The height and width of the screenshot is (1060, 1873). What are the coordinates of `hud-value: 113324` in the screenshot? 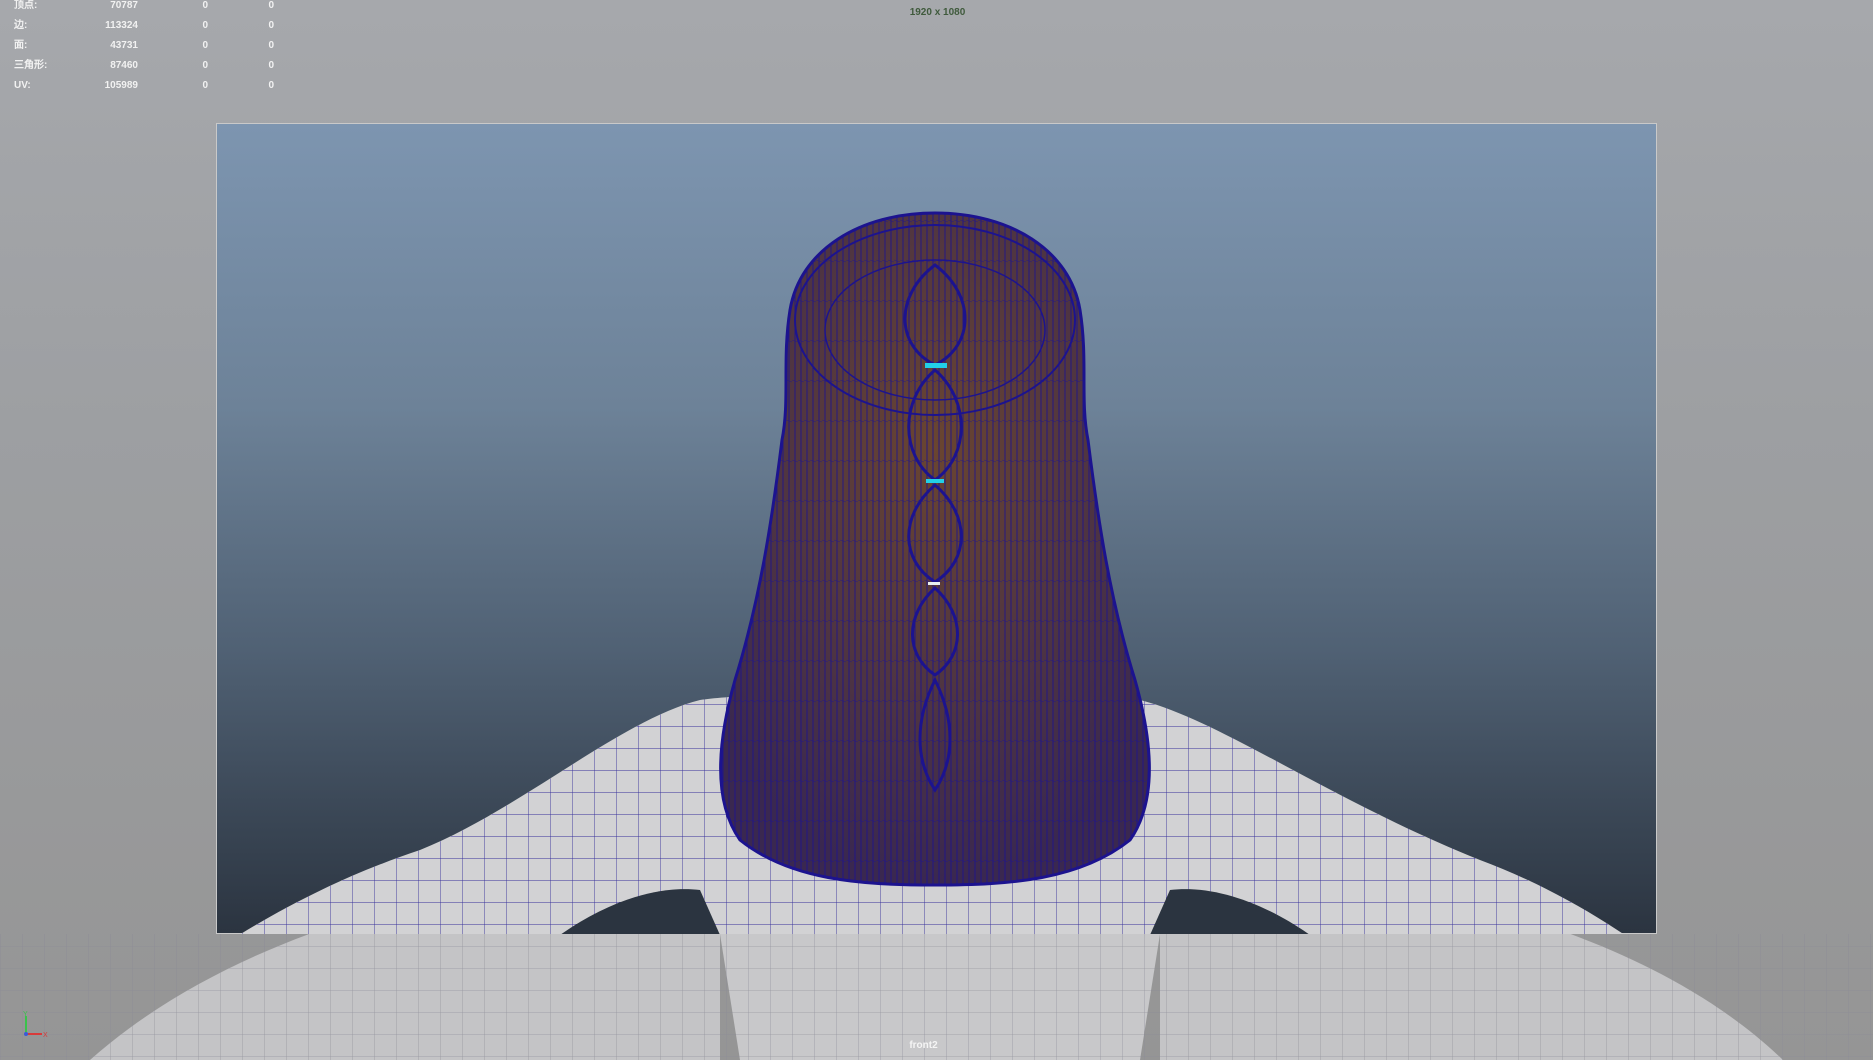 It's located at (121, 25).